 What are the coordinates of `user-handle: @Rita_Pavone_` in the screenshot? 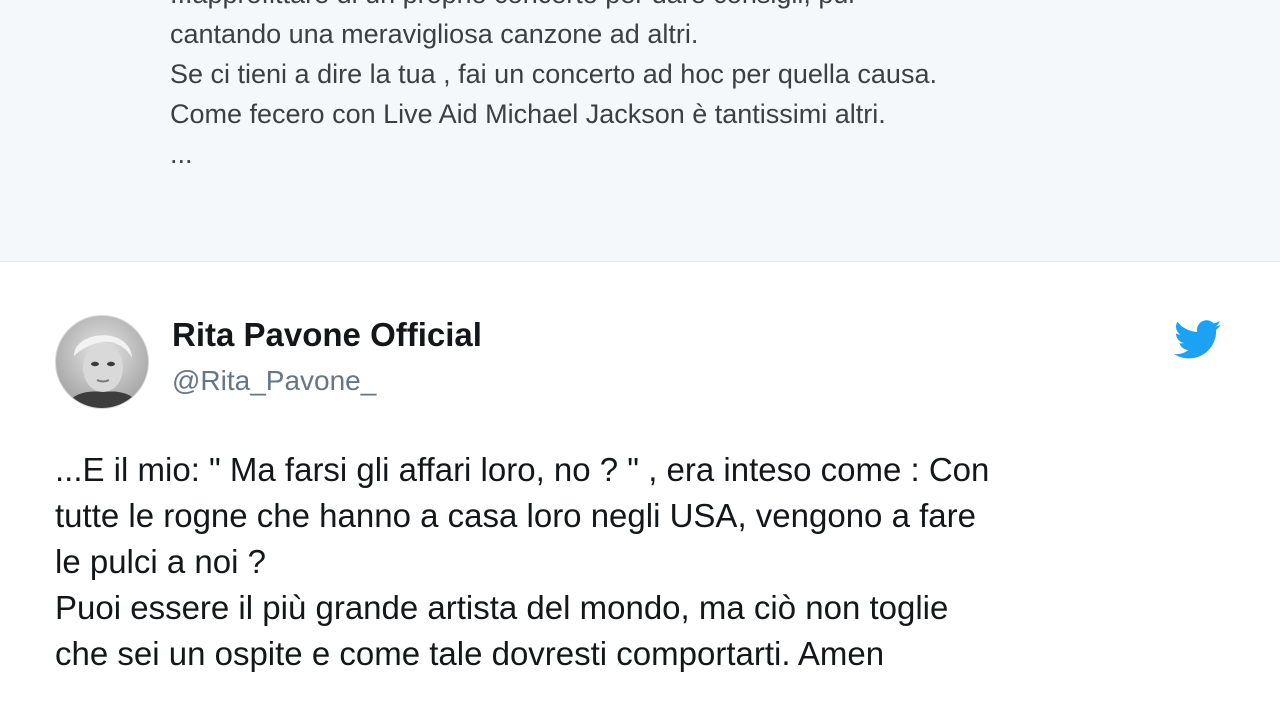 It's located at (274, 381).